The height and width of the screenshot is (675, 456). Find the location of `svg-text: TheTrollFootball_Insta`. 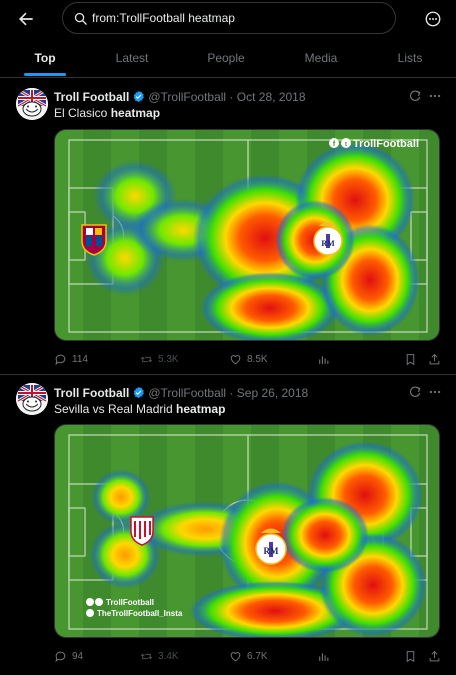

svg-text: TheTrollFootball_Insta is located at coordinates (140, 613).